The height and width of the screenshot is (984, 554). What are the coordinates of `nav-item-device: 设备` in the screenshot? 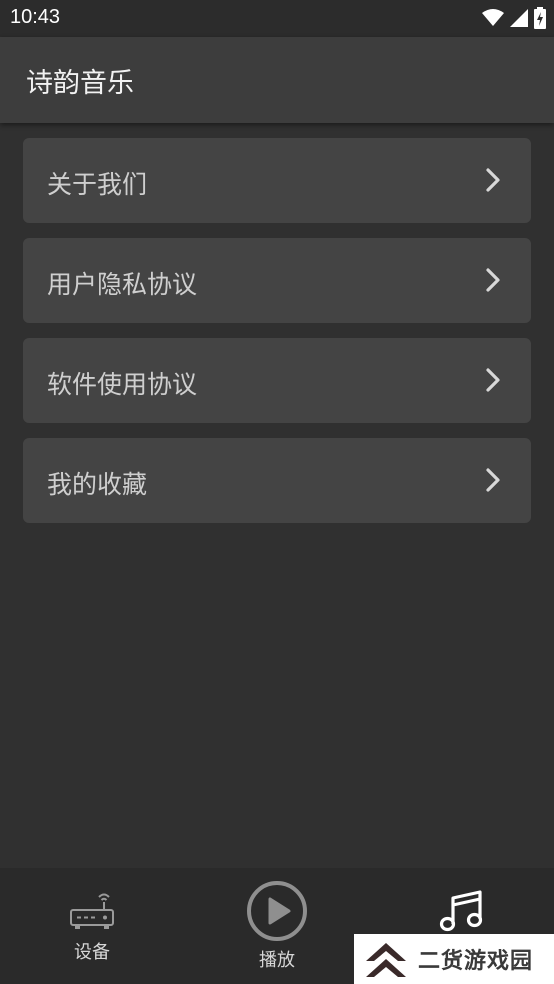 It's located at (92, 926).